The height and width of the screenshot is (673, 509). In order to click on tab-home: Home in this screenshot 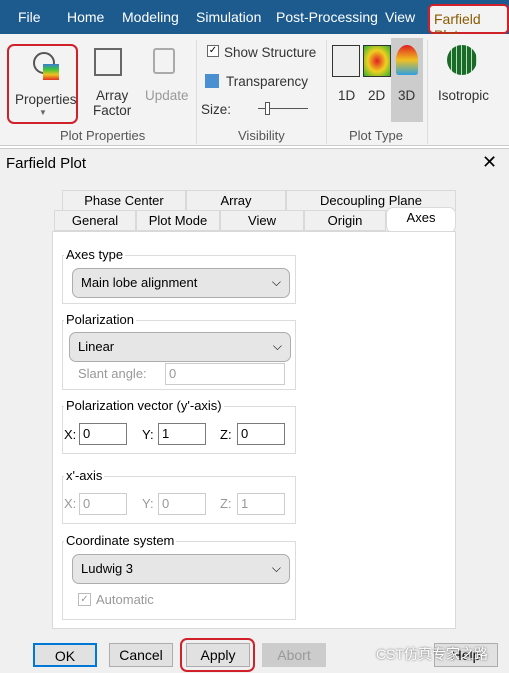, I will do `click(85, 17)`.